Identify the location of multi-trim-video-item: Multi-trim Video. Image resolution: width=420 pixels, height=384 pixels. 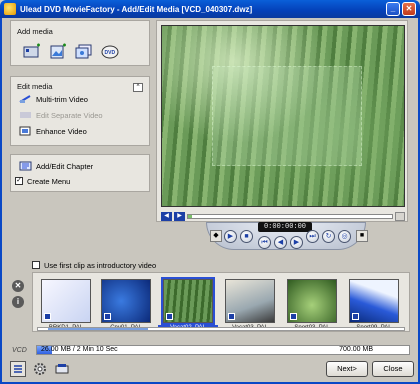
(53, 99).